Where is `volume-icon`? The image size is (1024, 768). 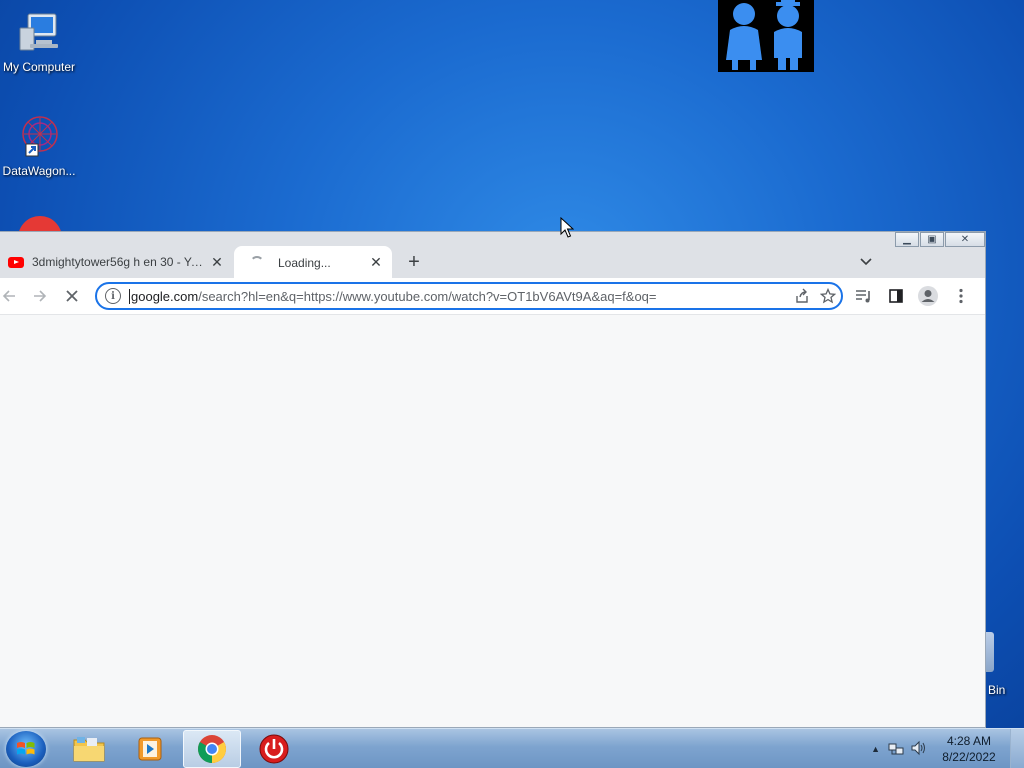
volume-icon is located at coordinates (919, 749).